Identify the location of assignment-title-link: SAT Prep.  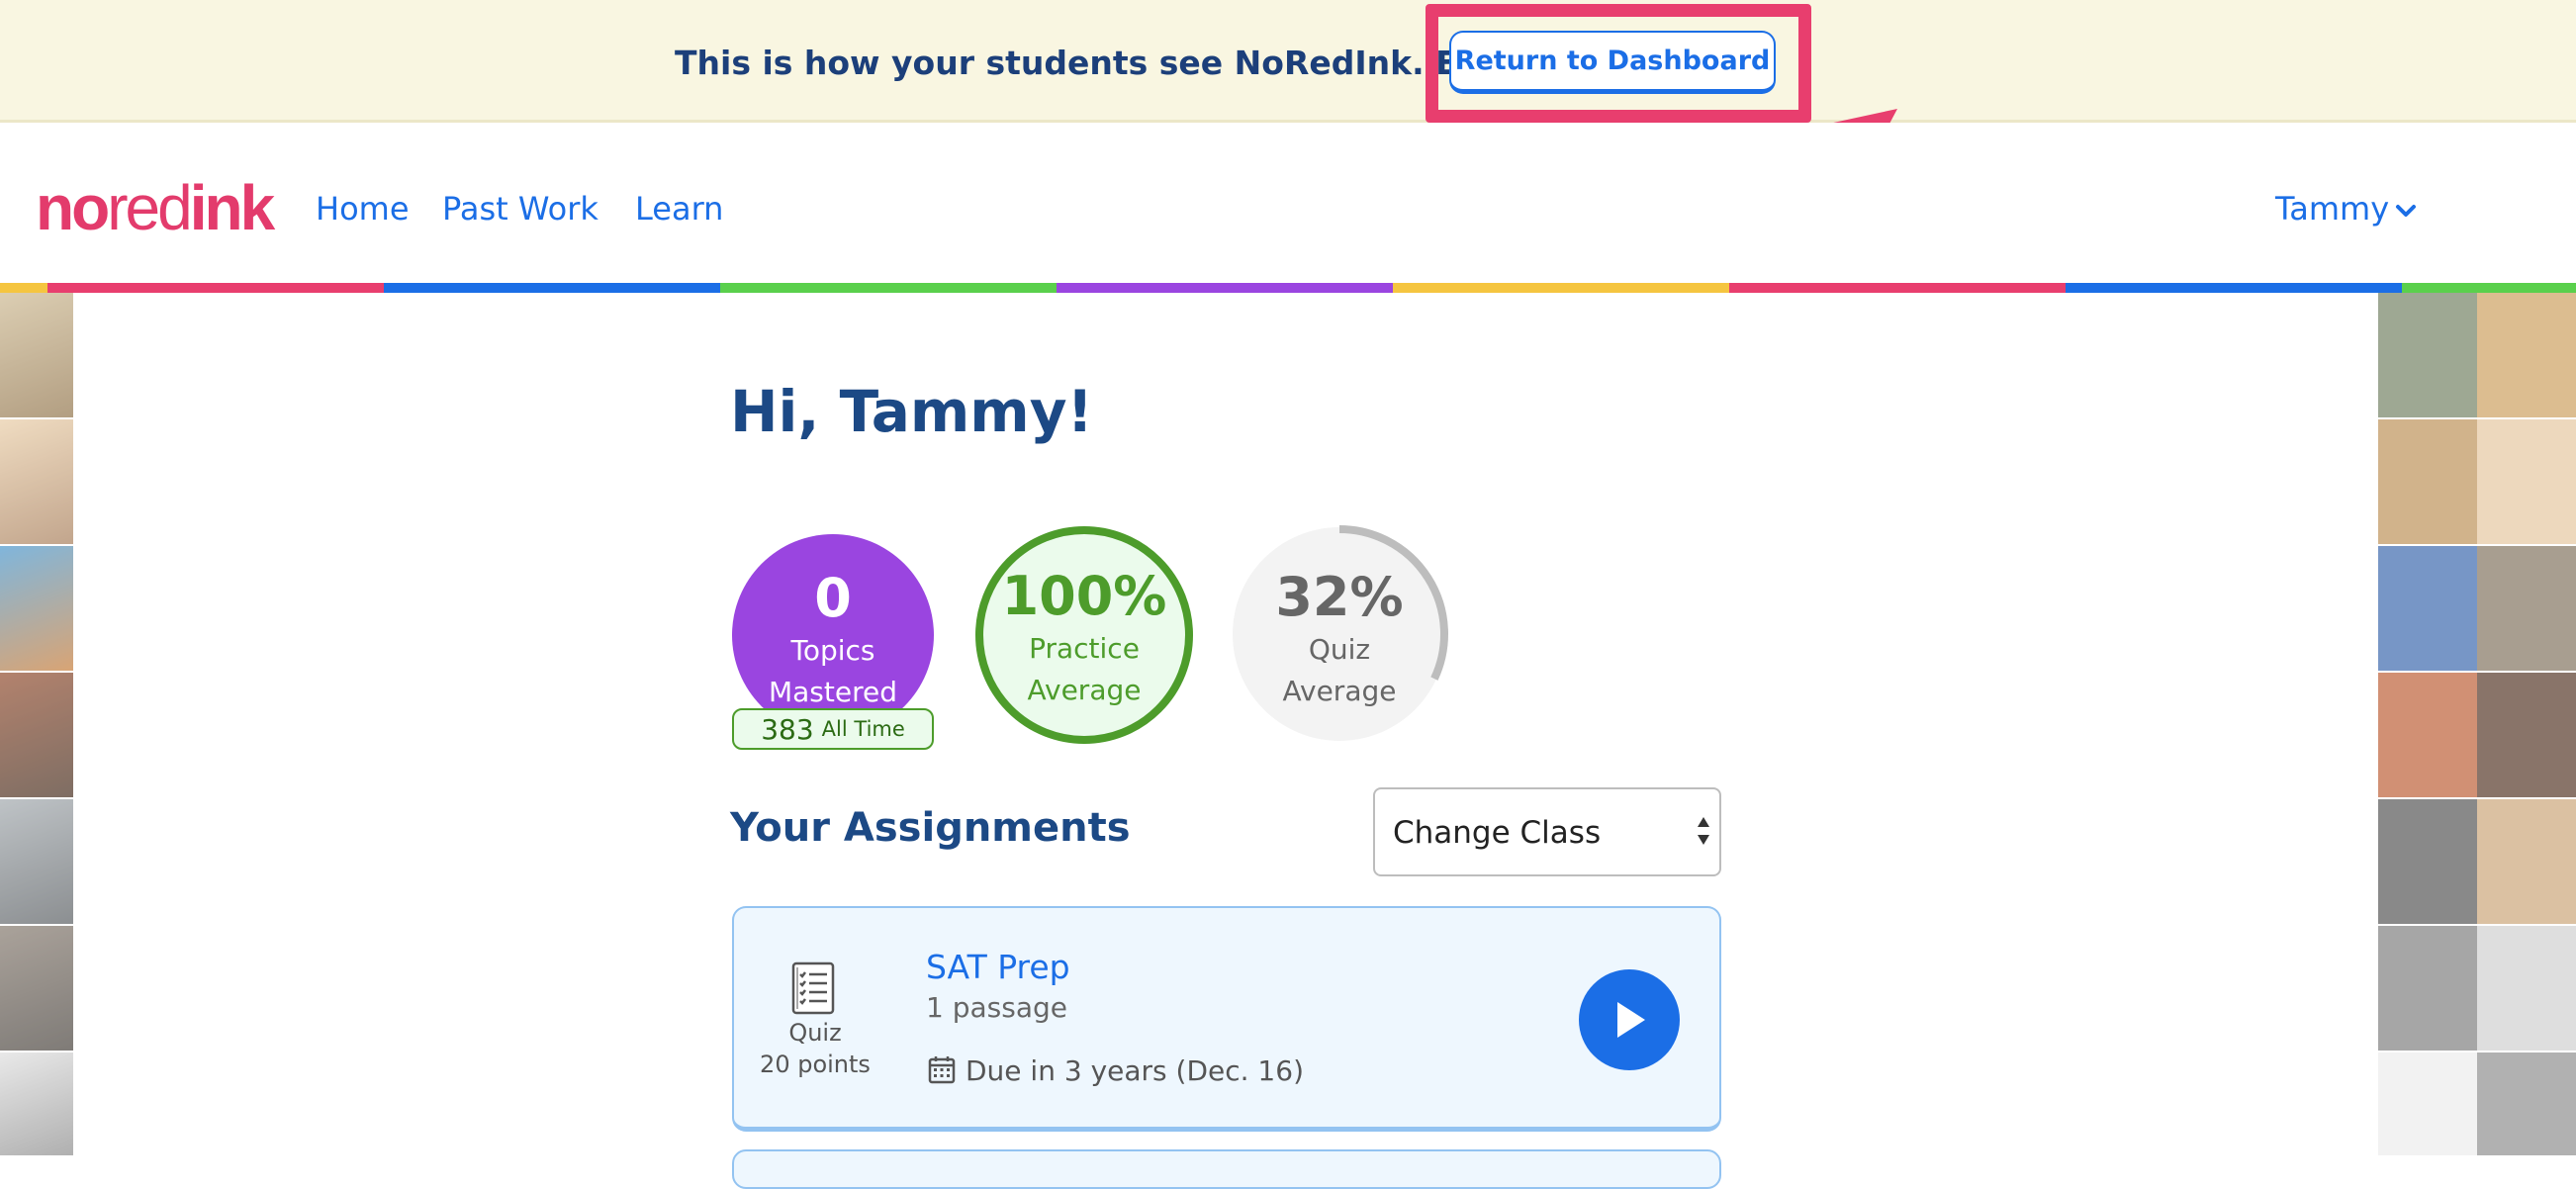
(998, 967).